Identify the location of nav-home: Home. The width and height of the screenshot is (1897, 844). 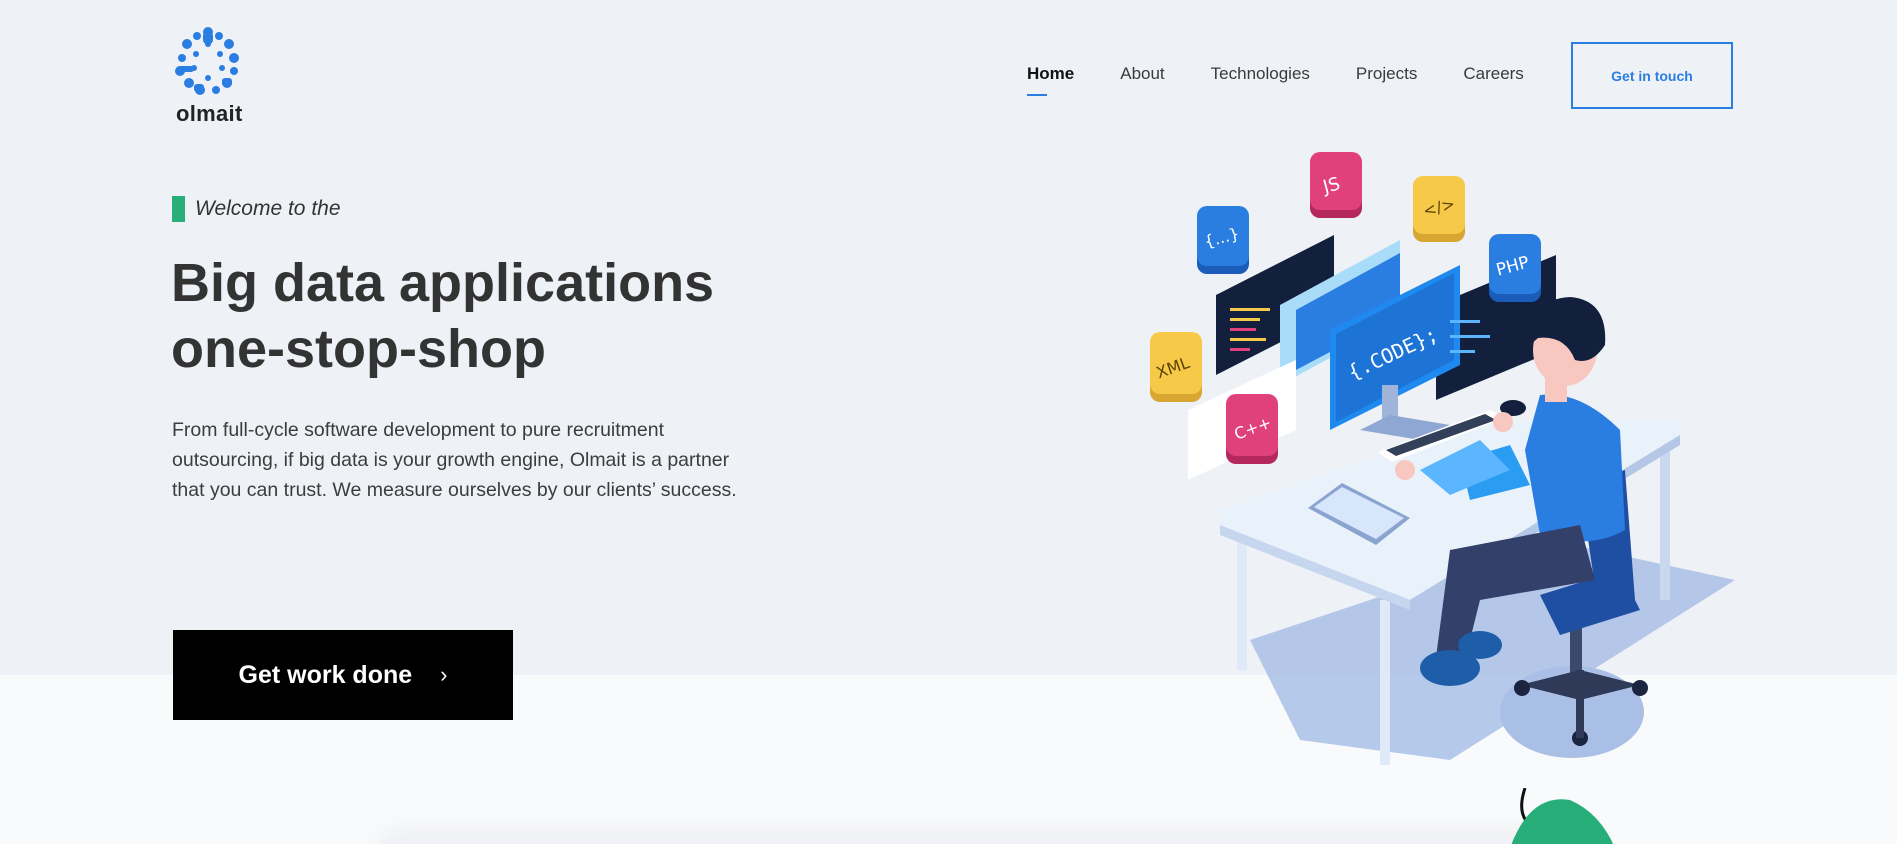
(1050, 80).